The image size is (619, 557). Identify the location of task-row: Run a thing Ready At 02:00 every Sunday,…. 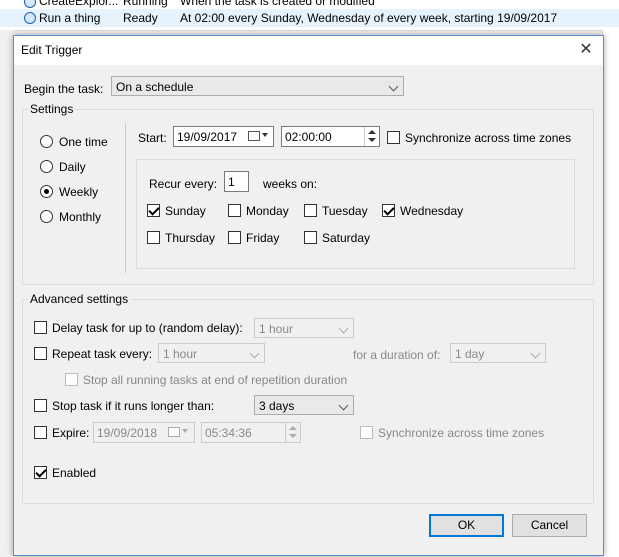
(309, 18).